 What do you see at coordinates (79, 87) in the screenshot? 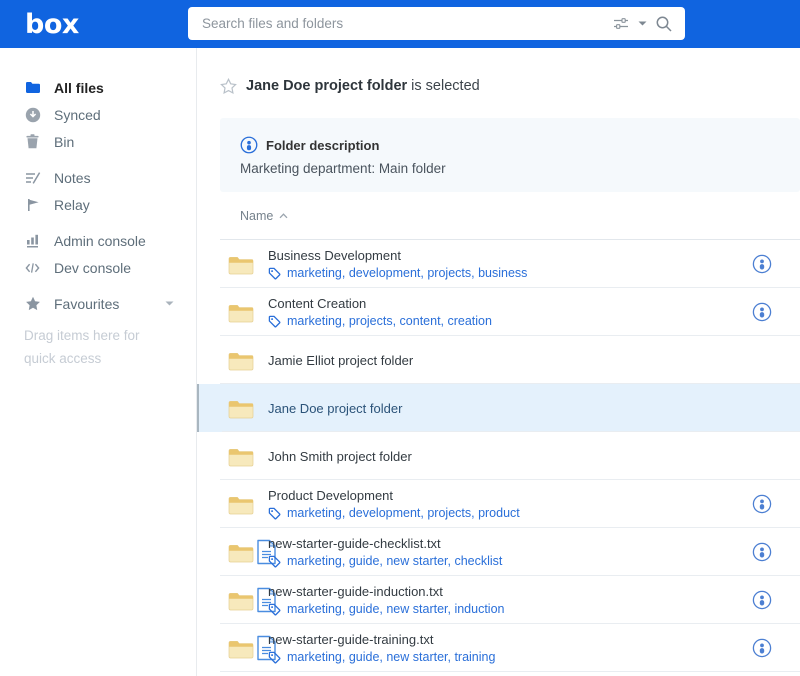
I see `sidebar-item-label: All files` at bounding box center [79, 87].